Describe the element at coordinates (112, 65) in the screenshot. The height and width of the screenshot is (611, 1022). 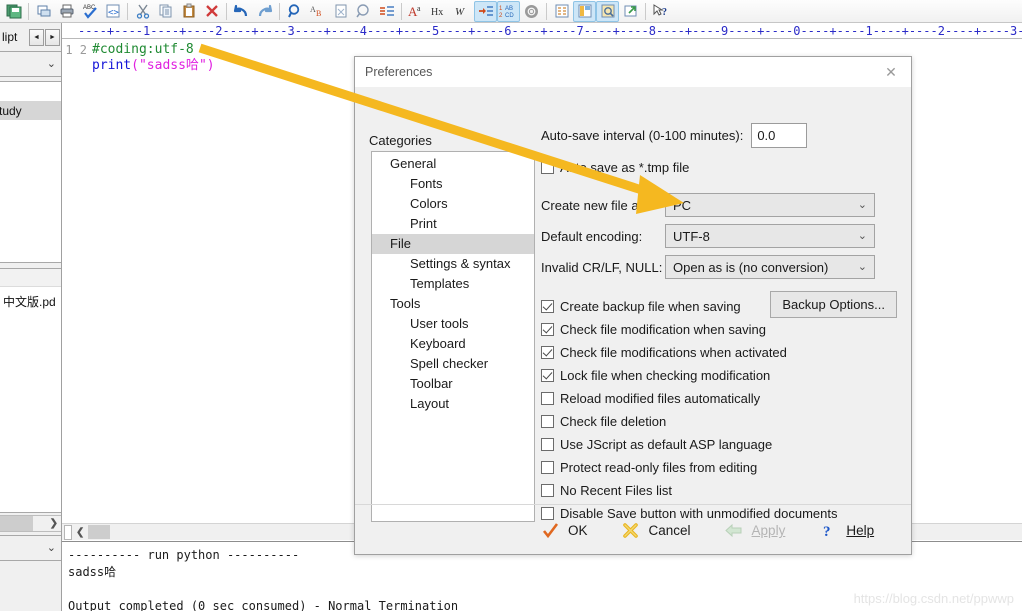
I see `code-keyword-print: print` at that location.